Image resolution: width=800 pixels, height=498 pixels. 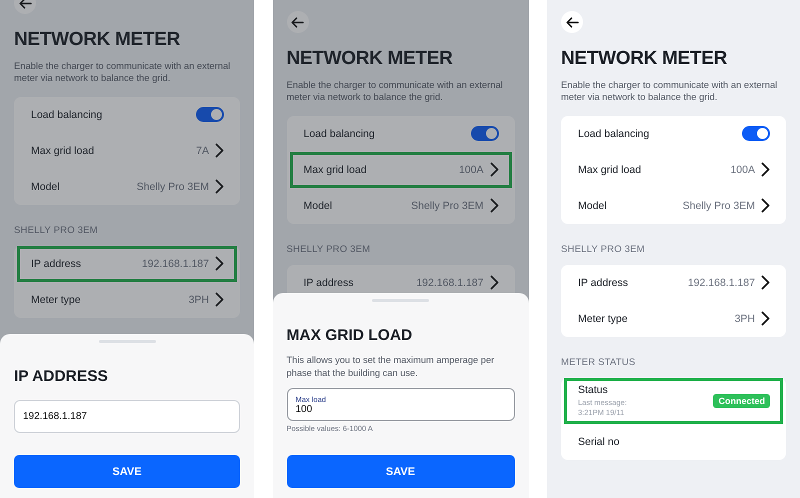 What do you see at coordinates (61, 377) in the screenshot?
I see `sheet-title: IP ADDRESS` at bounding box center [61, 377].